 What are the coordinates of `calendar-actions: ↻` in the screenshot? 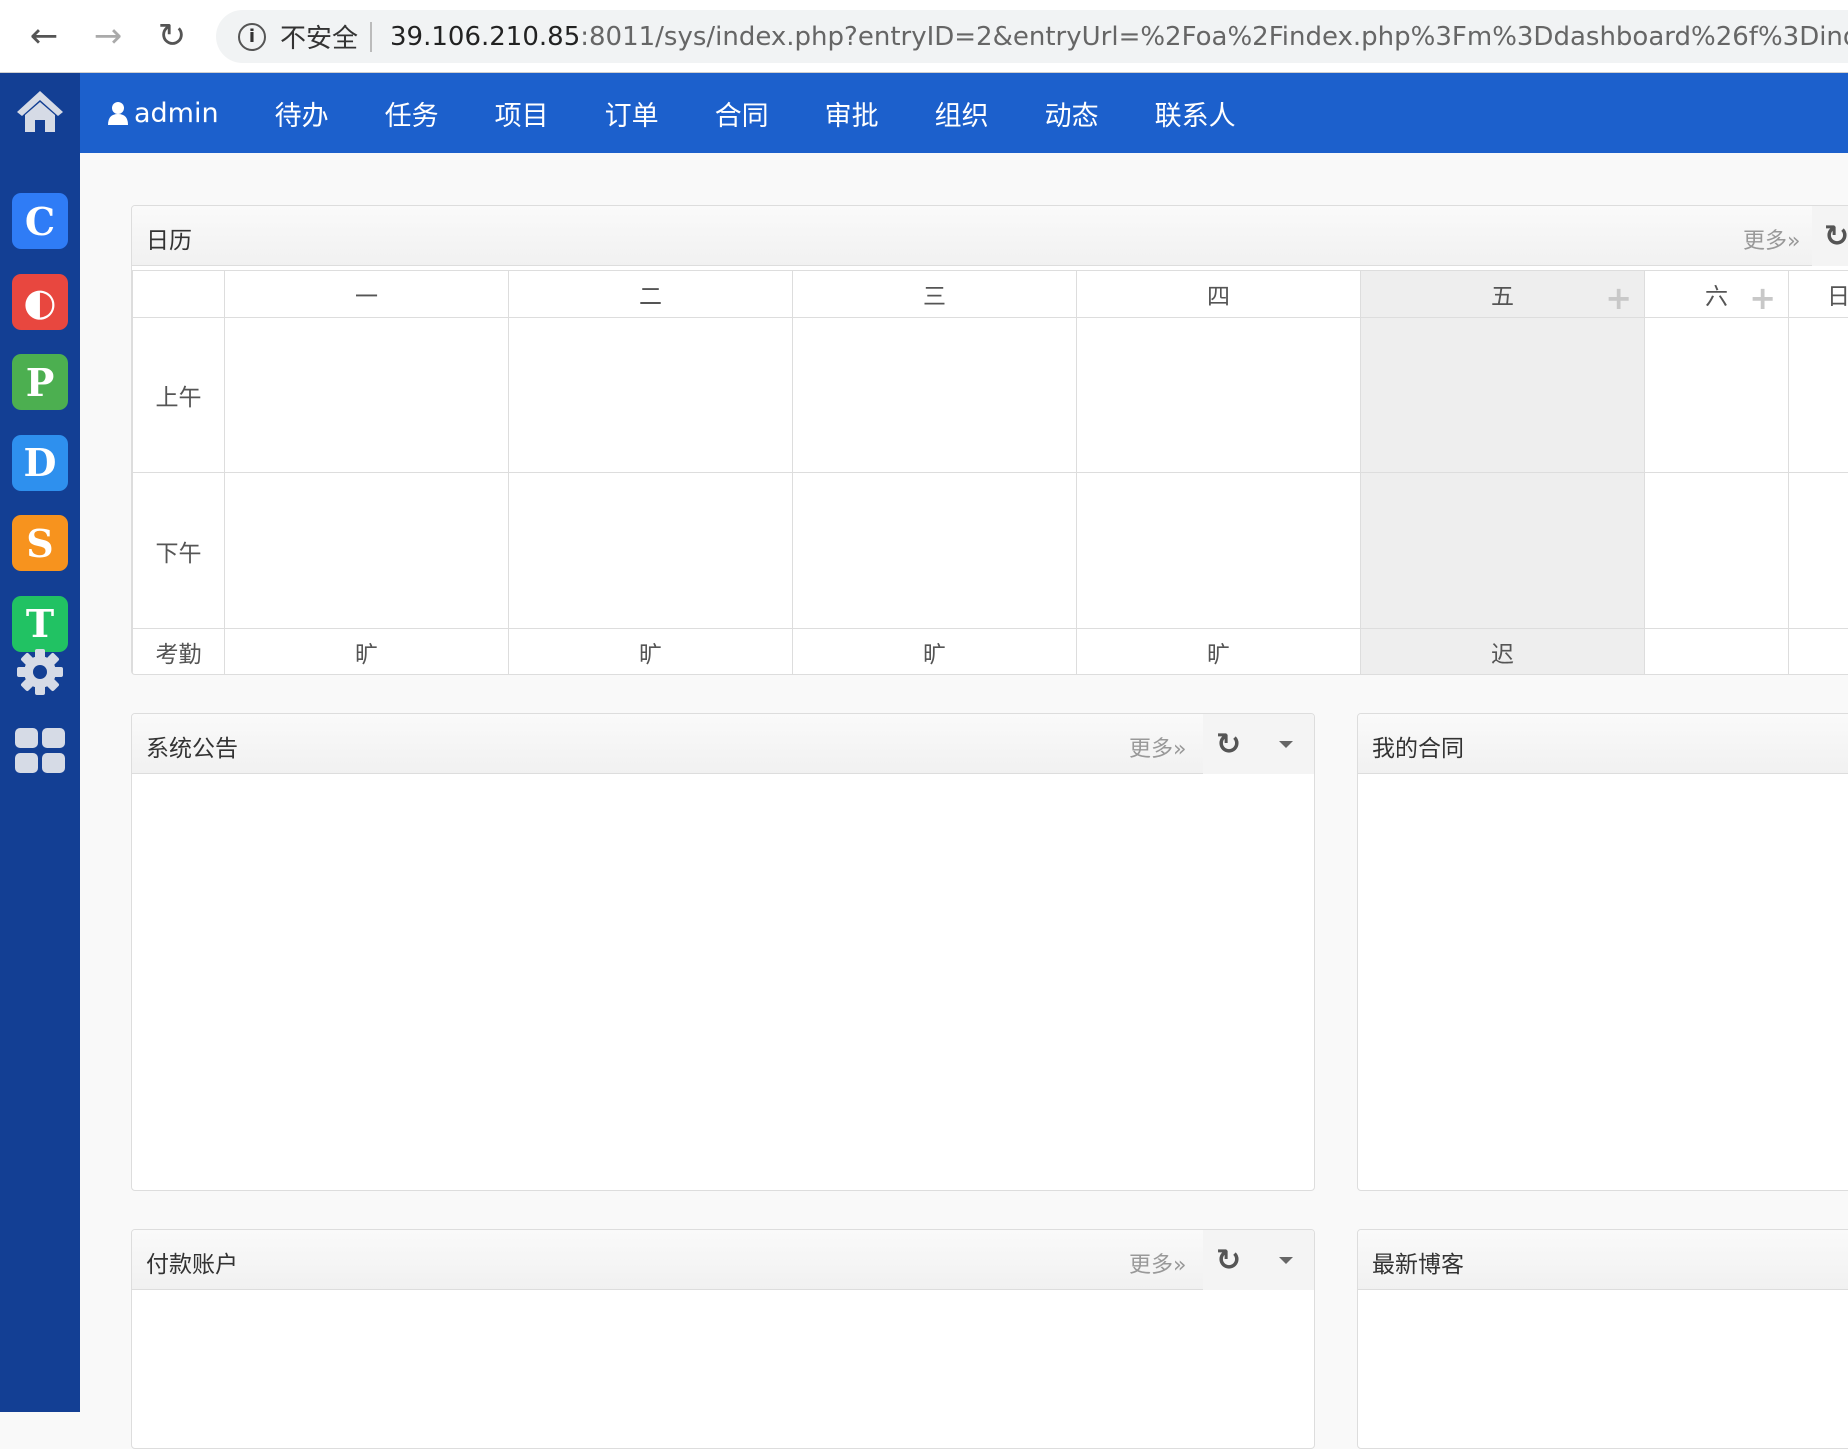 It's located at (1830, 236).